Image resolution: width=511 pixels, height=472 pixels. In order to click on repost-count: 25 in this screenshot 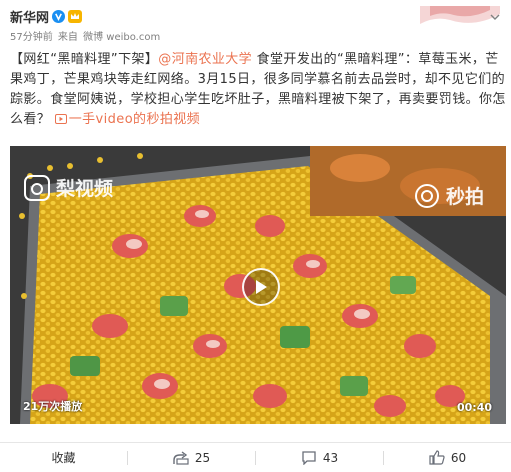, I will do `click(202, 457)`.